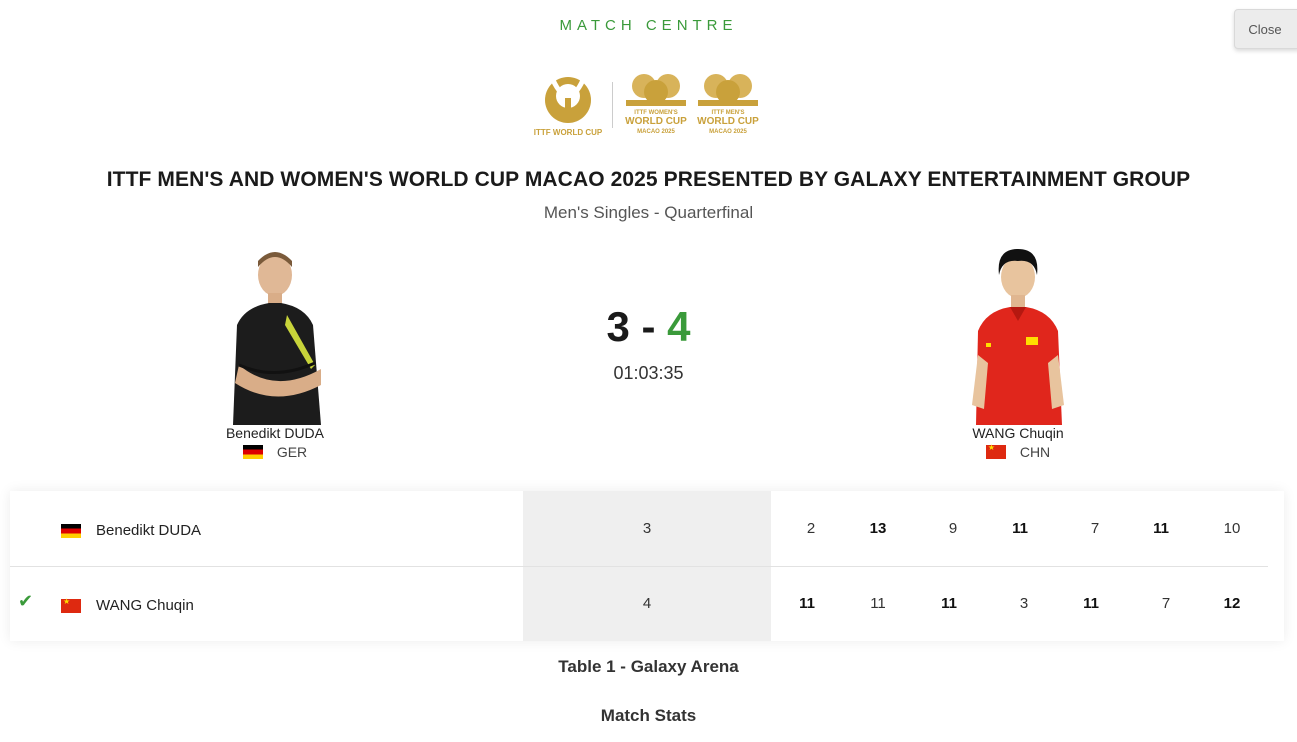  Describe the element at coordinates (292, 452) in the screenshot. I see `player-left-country-code: GER` at that location.